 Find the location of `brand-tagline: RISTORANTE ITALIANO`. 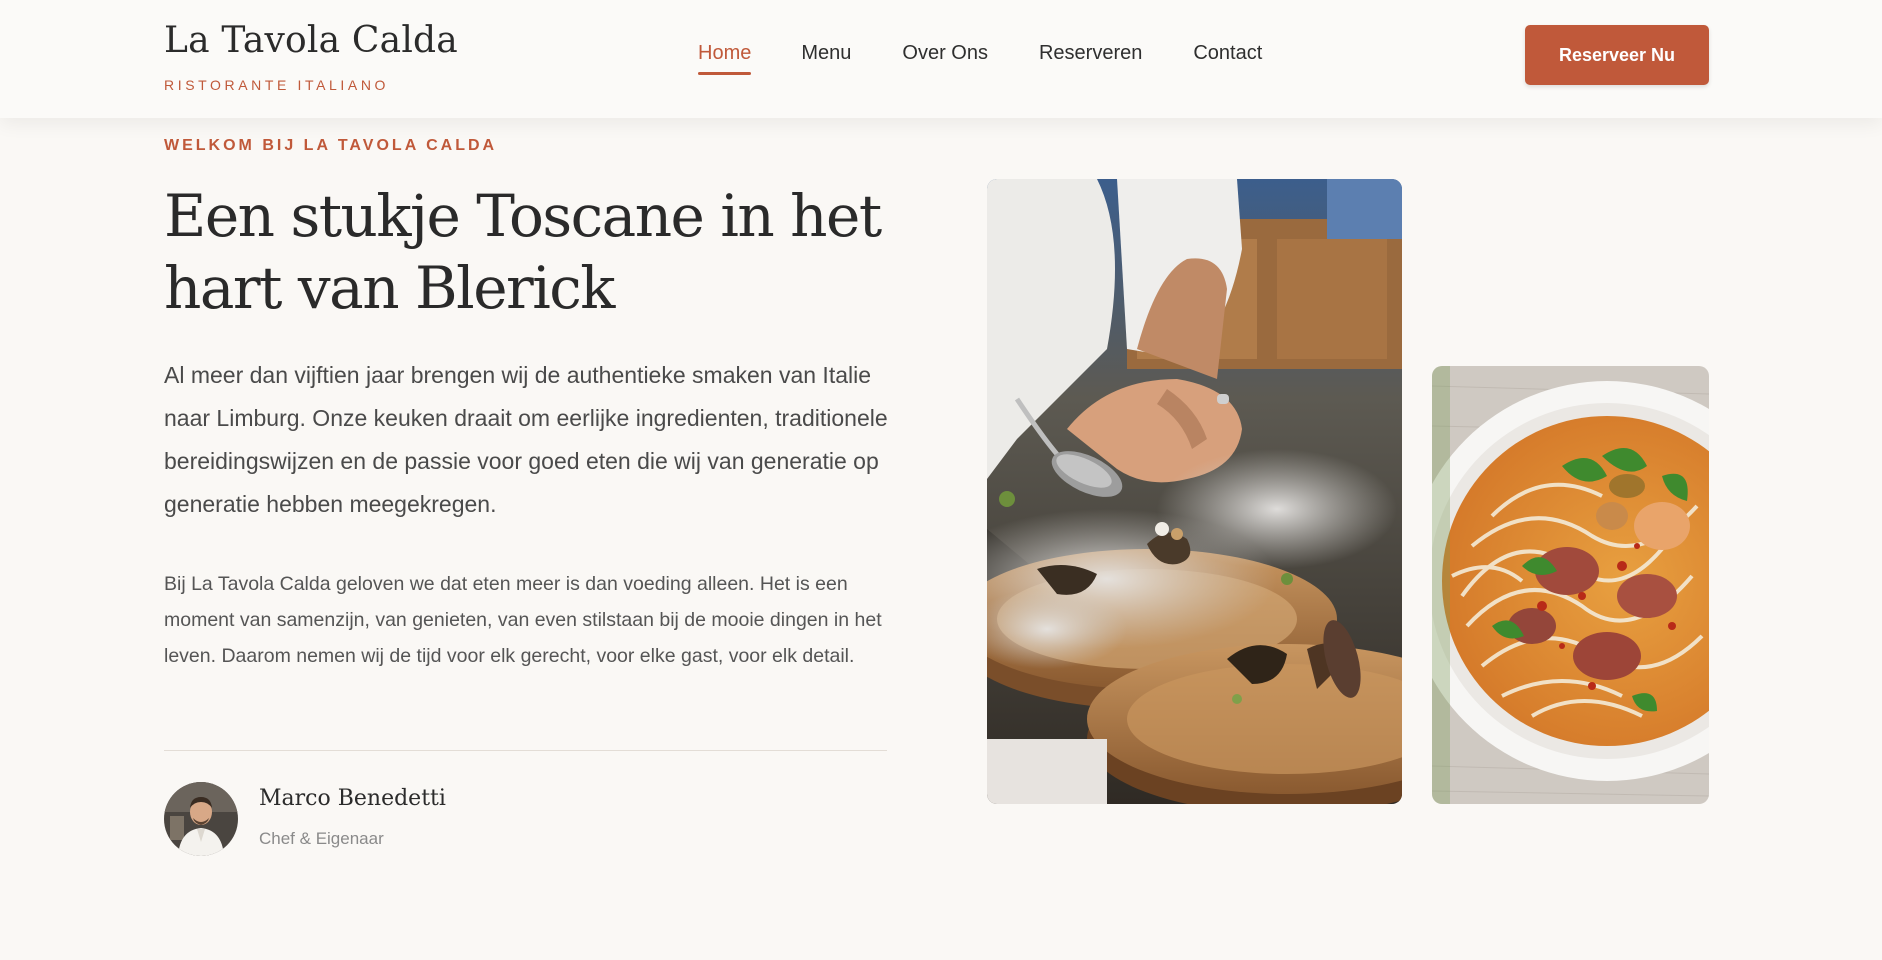

brand-tagline: RISTORANTE ITALIANO is located at coordinates (277, 85).